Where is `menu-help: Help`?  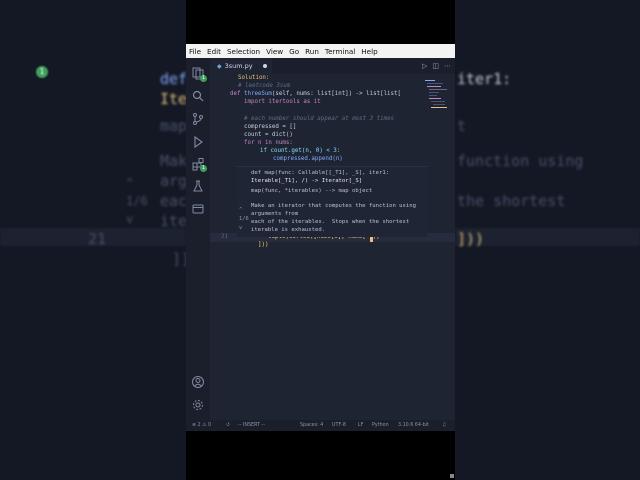 menu-help: Help is located at coordinates (369, 51).